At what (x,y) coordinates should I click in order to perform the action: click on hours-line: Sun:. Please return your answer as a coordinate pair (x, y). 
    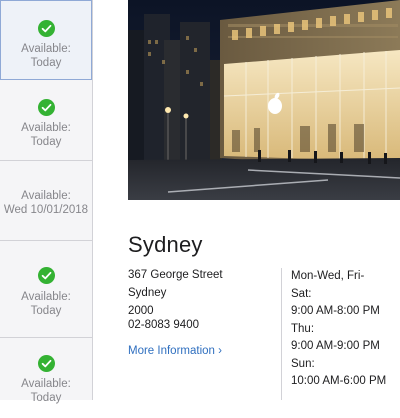
    Looking at the image, I should click on (303, 364).